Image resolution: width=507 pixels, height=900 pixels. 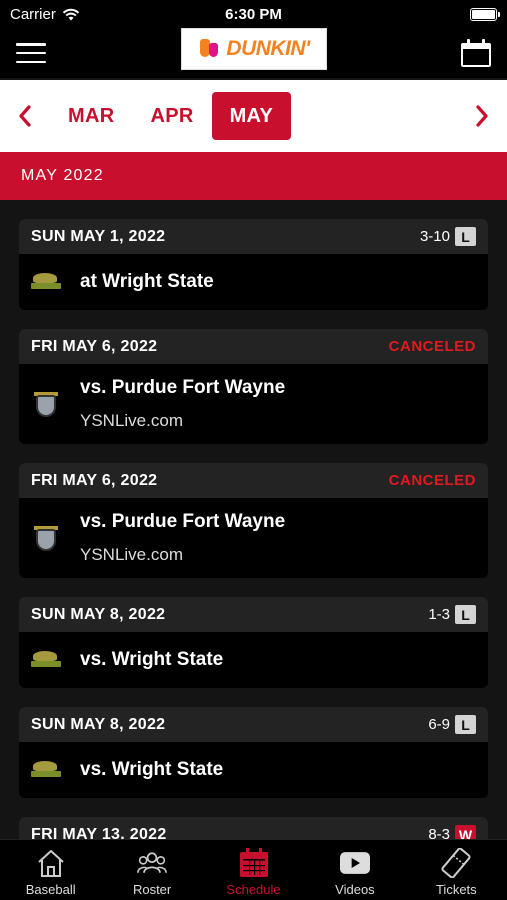 What do you see at coordinates (99, 832) in the screenshot?
I see `game-date: FRI MAY 13, 2022` at bounding box center [99, 832].